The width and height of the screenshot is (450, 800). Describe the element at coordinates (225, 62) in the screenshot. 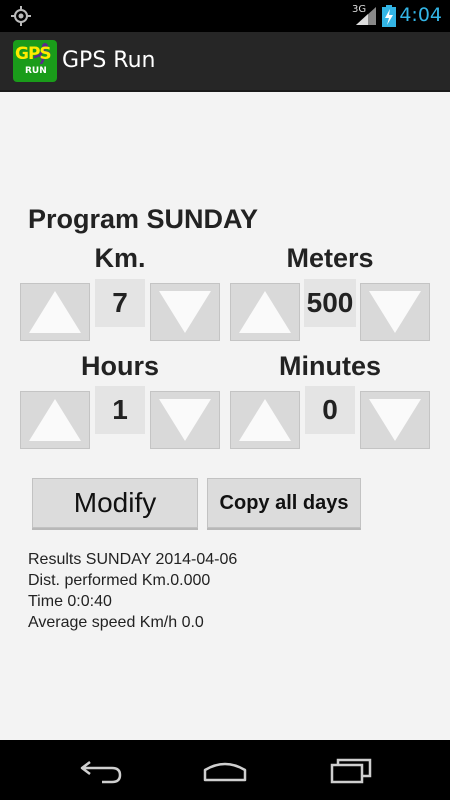

I see `action-bar: GPS RUN GPS Run` at that location.